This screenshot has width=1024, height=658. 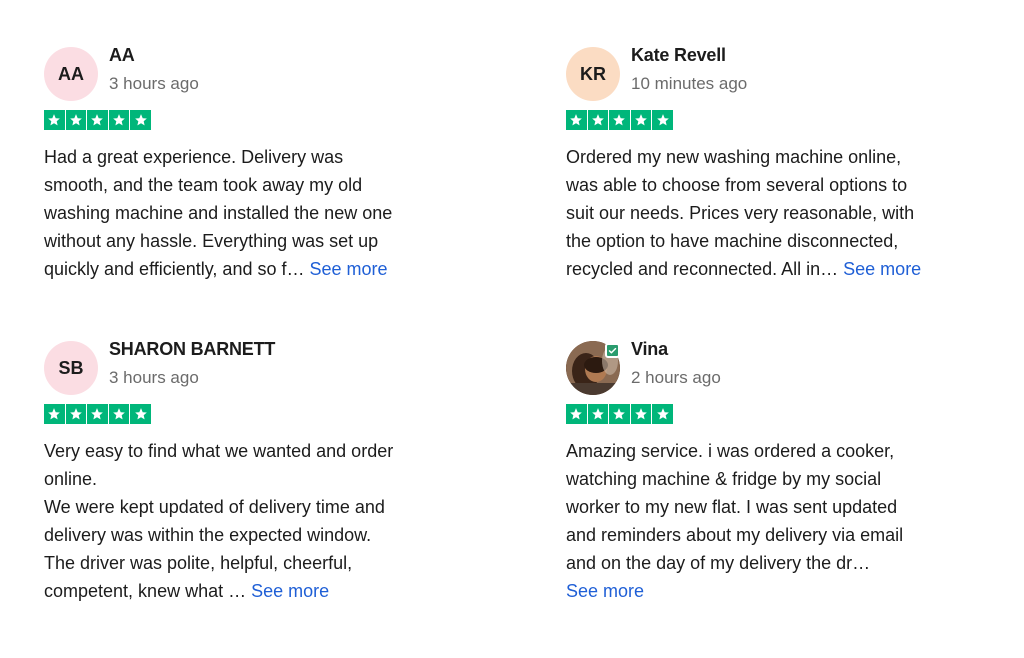 I want to click on avatar: AA, so click(x=71, y=74).